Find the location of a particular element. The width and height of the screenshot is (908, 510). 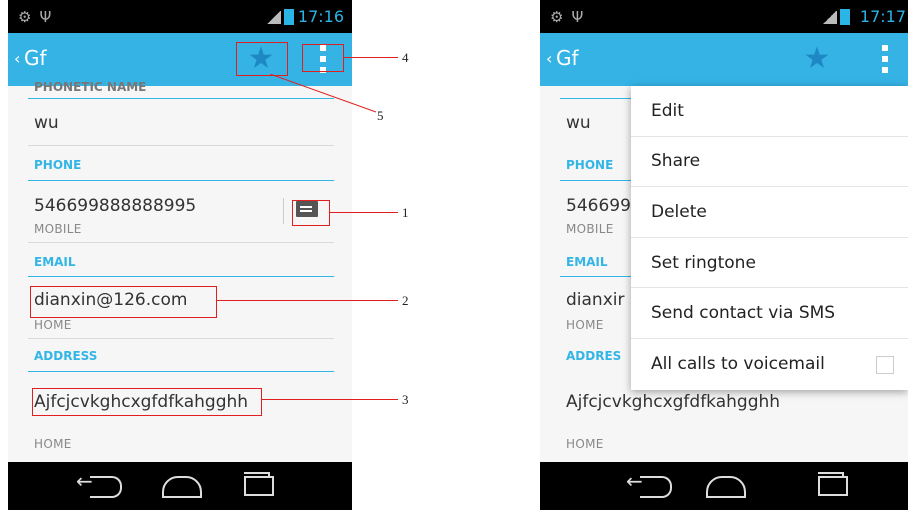

menu-item-all-calls-voicemail: All calls to voicemail is located at coordinates (769, 364).